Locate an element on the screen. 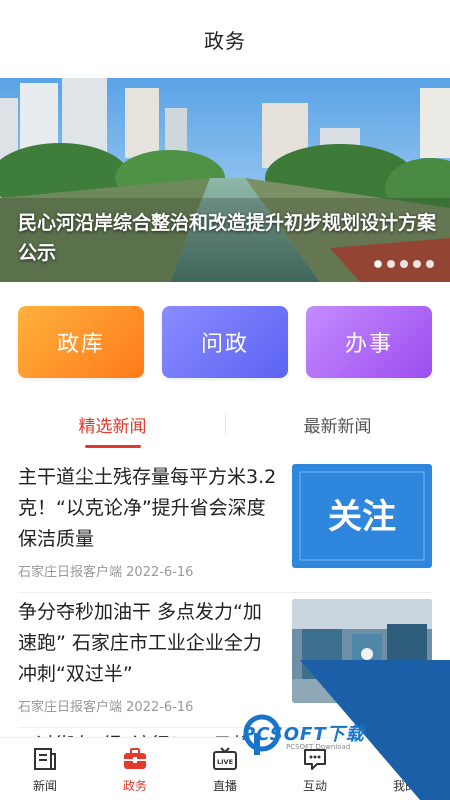 The image size is (450, 800). news-thumbnail: 关注 is located at coordinates (362, 516).